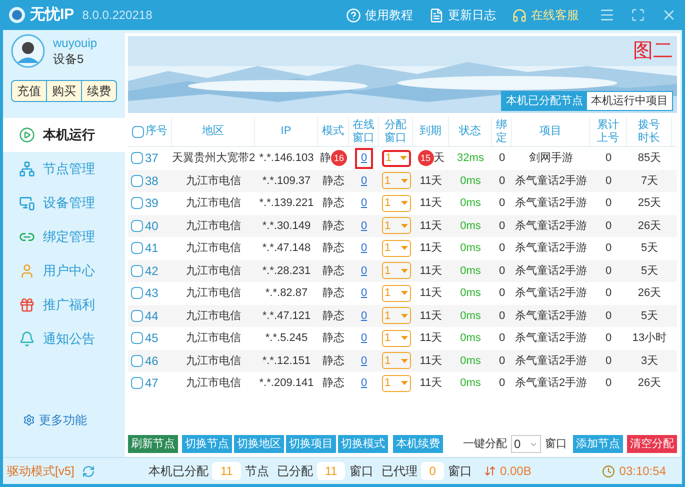 Image resolution: width=685 pixels, height=487 pixels. What do you see at coordinates (652, 444) in the screenshot?
I see `toolbar-button: 清空分配` at bounding box center [652, 444].